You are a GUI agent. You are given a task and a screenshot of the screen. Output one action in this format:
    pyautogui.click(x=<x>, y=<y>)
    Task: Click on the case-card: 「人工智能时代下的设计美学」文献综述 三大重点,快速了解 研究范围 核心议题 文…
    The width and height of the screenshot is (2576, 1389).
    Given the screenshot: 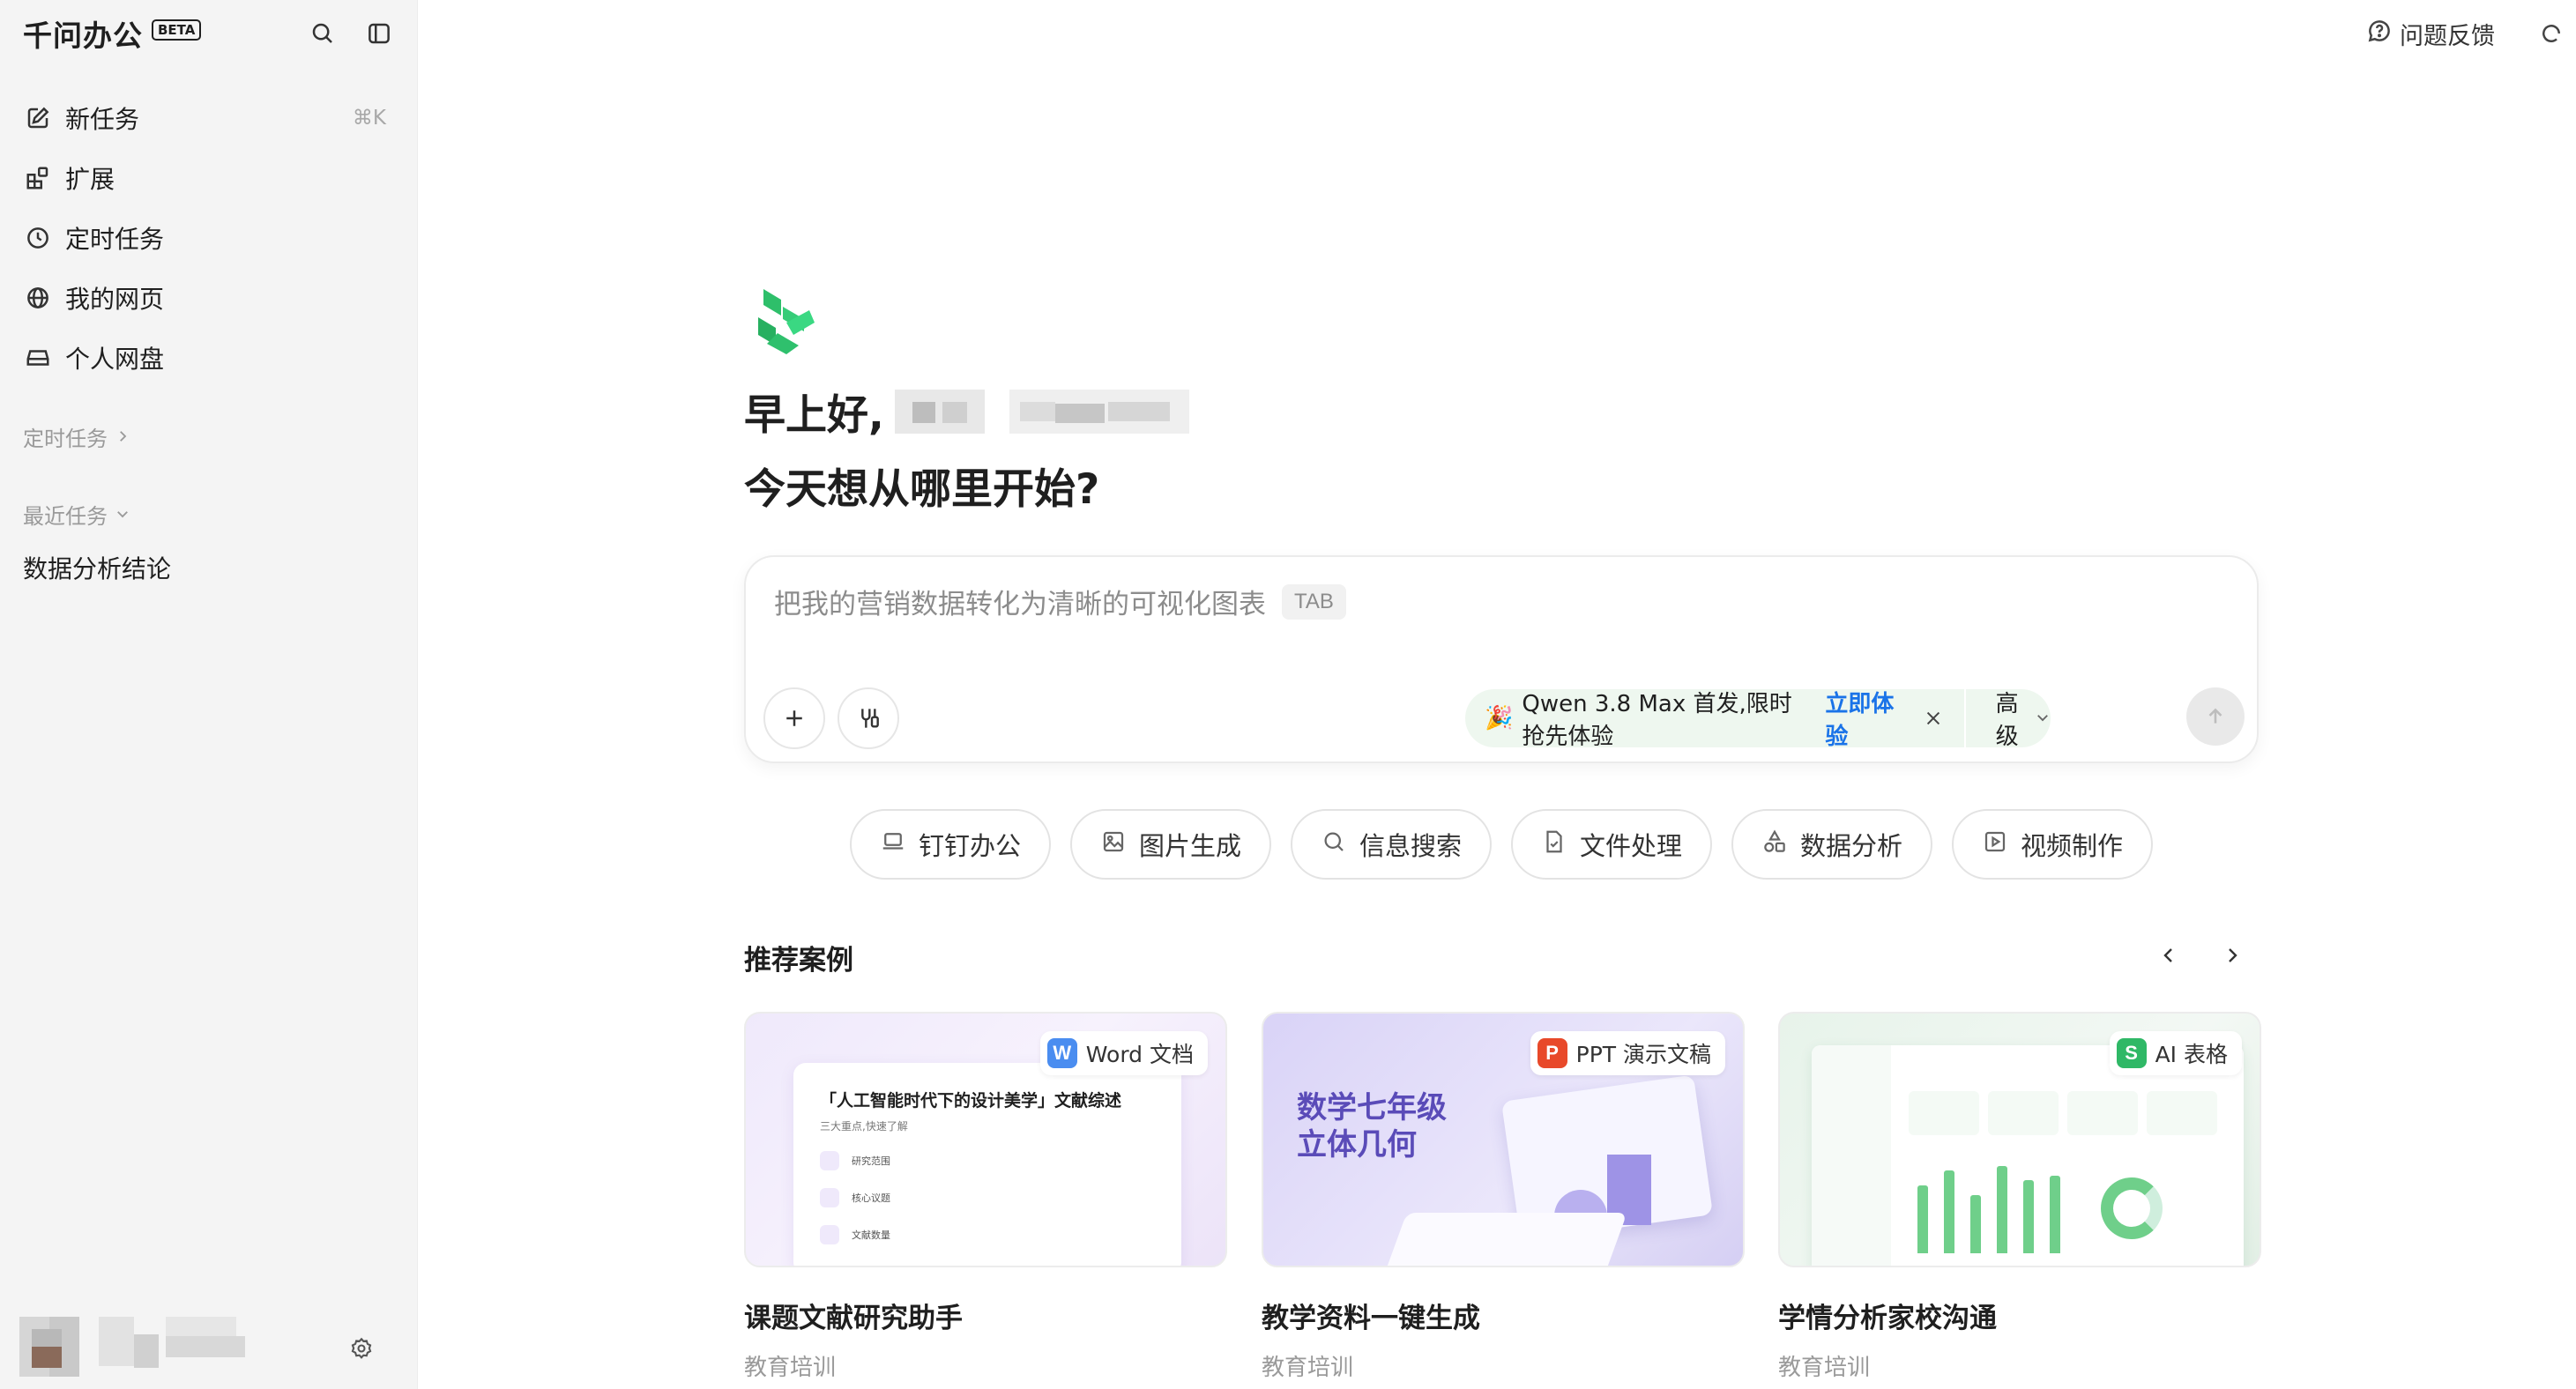 What is the action you would take?
    pyautogui.click(x=985, y=1197)
    